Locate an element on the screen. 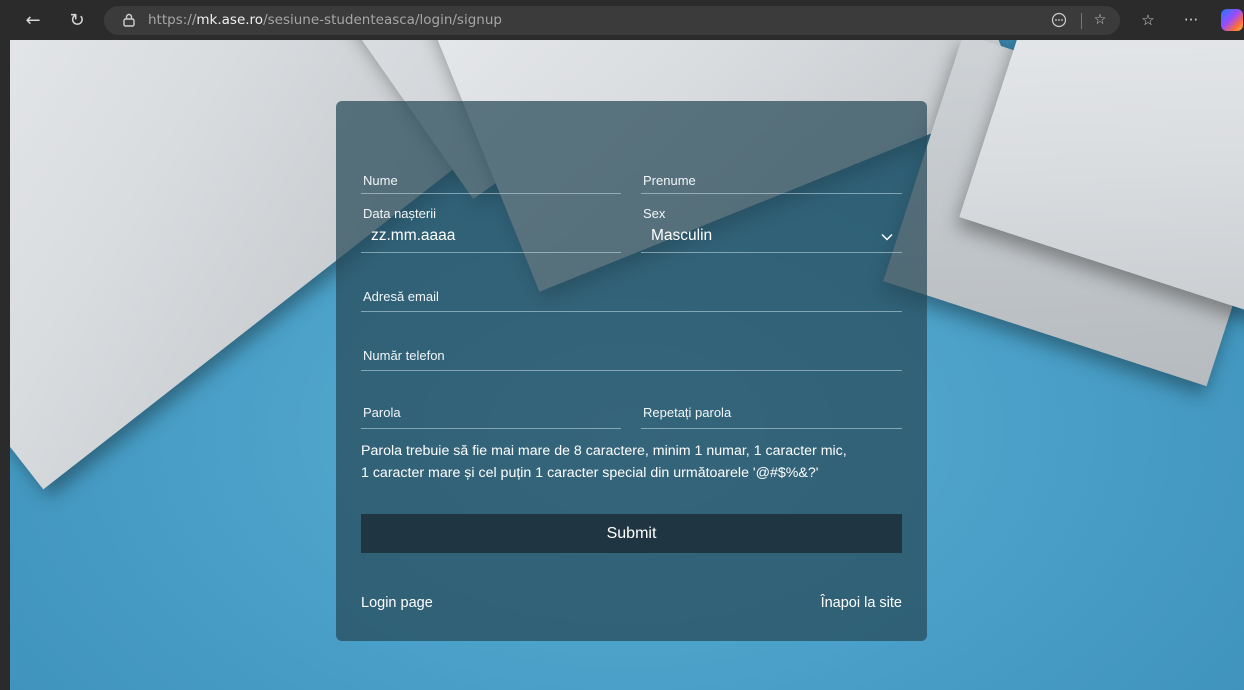  password-label: Parola is located at coordinates (382, 412).